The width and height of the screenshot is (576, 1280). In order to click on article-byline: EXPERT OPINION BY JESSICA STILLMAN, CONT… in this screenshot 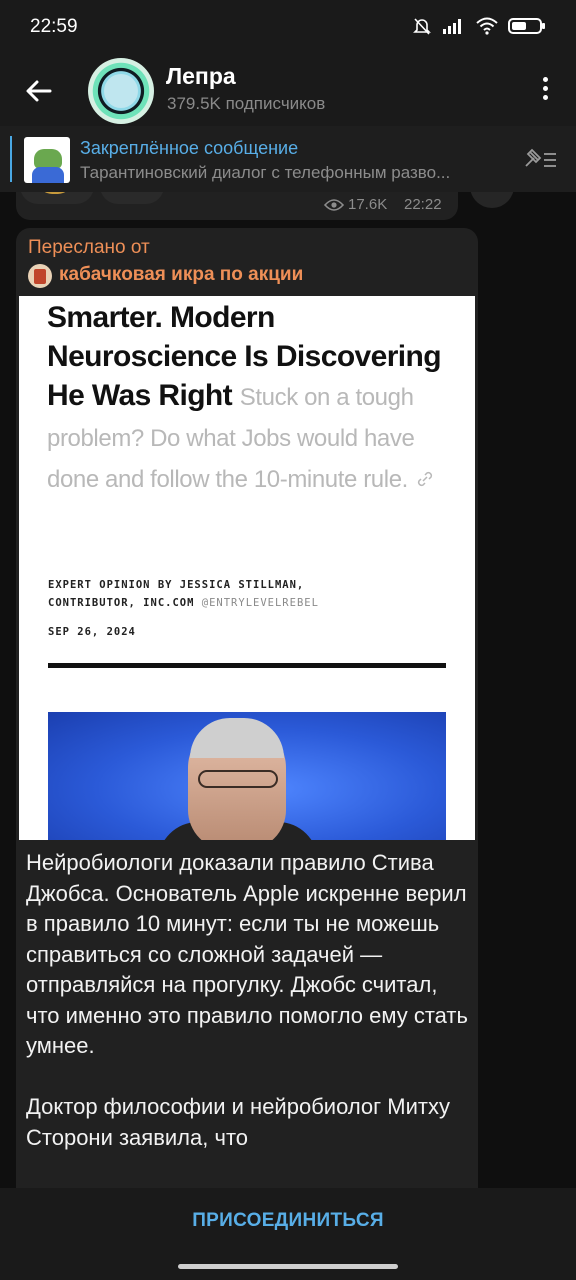, I will do `click(183, 594)`.